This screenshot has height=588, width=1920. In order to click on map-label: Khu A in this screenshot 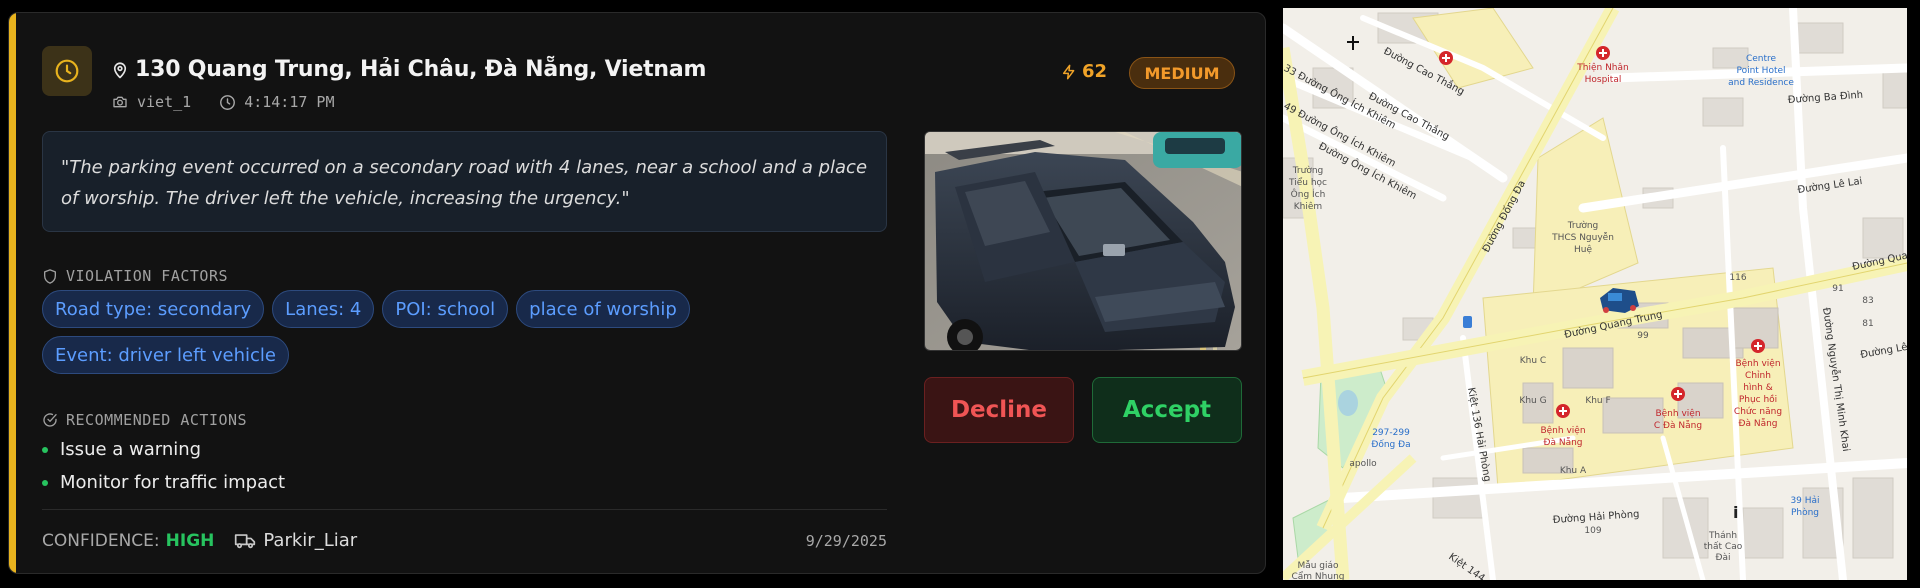, I will do `click(1573, 471)`.